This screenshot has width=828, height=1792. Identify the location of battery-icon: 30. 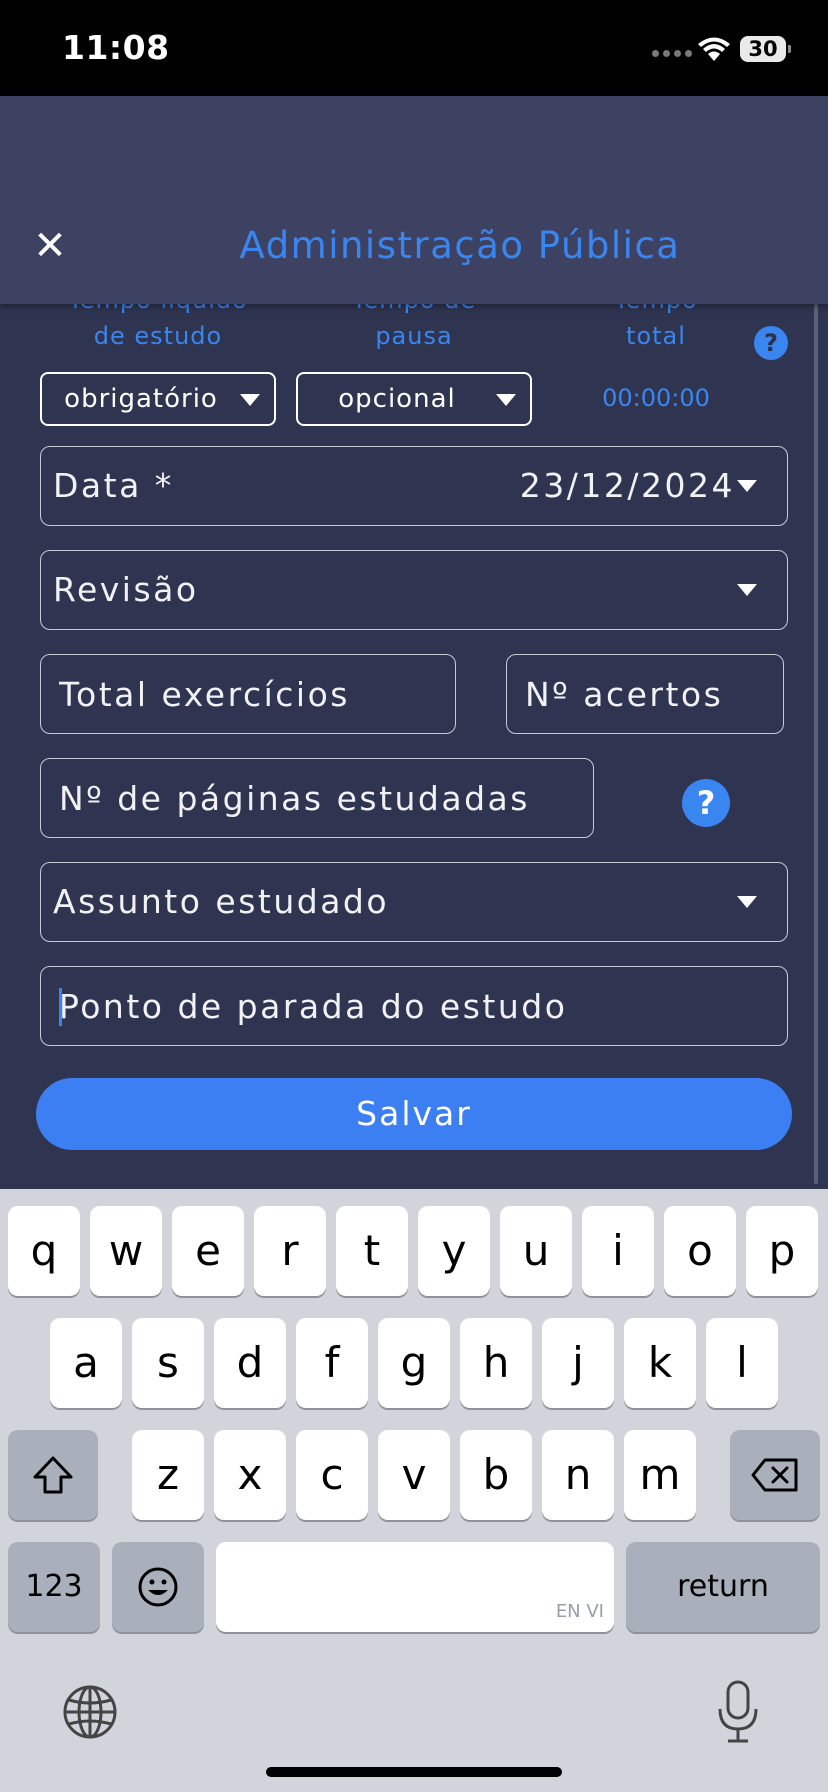
(765, 49).